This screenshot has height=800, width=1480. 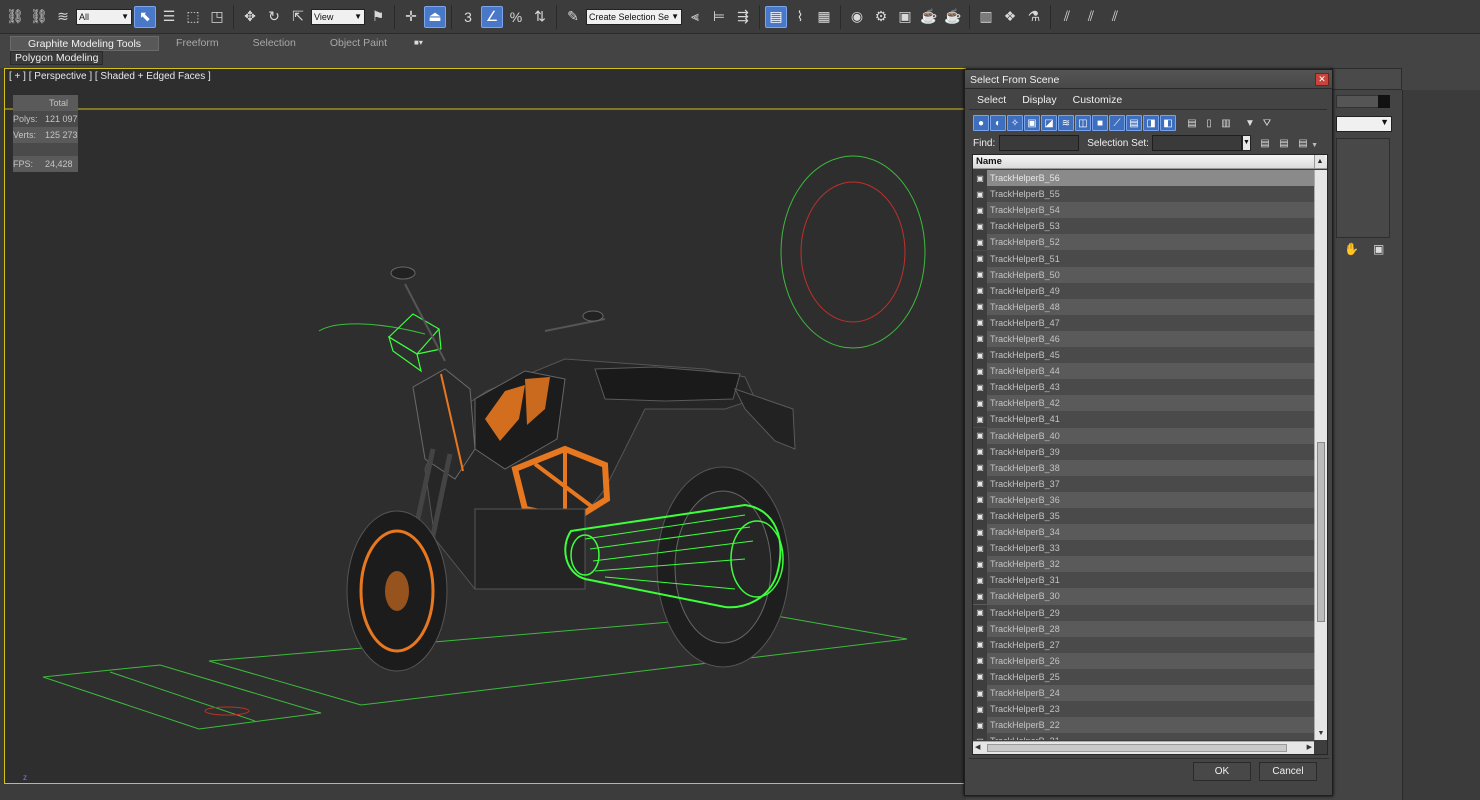 I want to click on list-item: ▣ TrackHelperB_37, so click(x=1143, y=483).